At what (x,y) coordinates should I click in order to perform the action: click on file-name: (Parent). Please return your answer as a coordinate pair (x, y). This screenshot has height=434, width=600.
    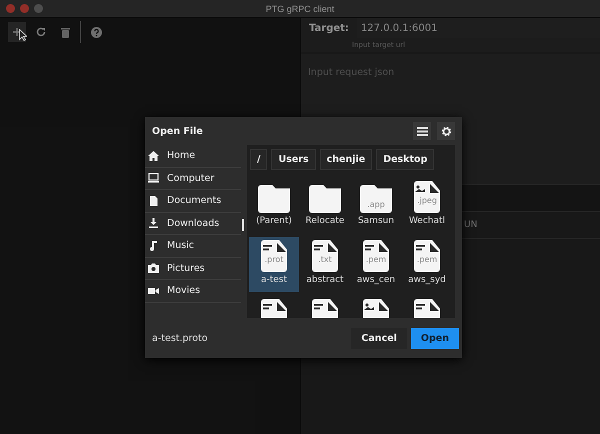
    Looking at the image, I should click on (274, 221).